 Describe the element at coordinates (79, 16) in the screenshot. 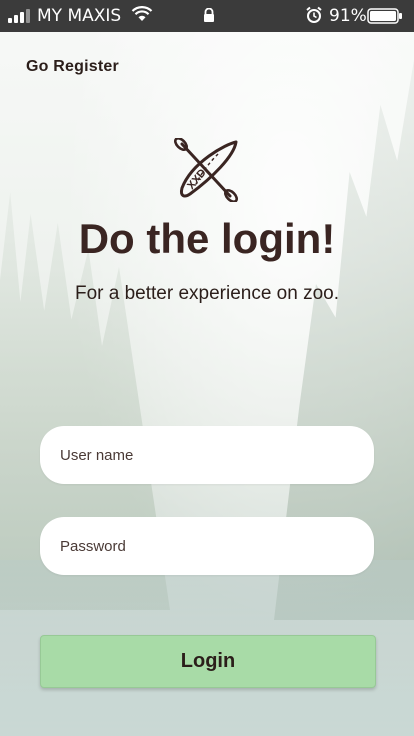

I see `carrier-name: MY MAXIS` at that location.